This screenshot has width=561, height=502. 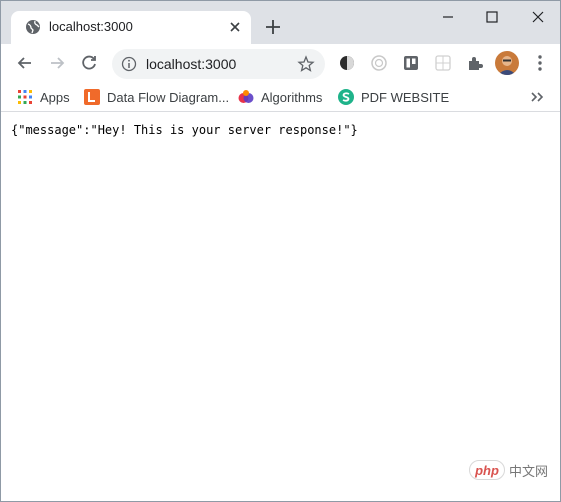 What do you see at coordinates (191, 64) in the screenshot?
I see `url-text: localhost:3000` at bounding box center [191, 64].